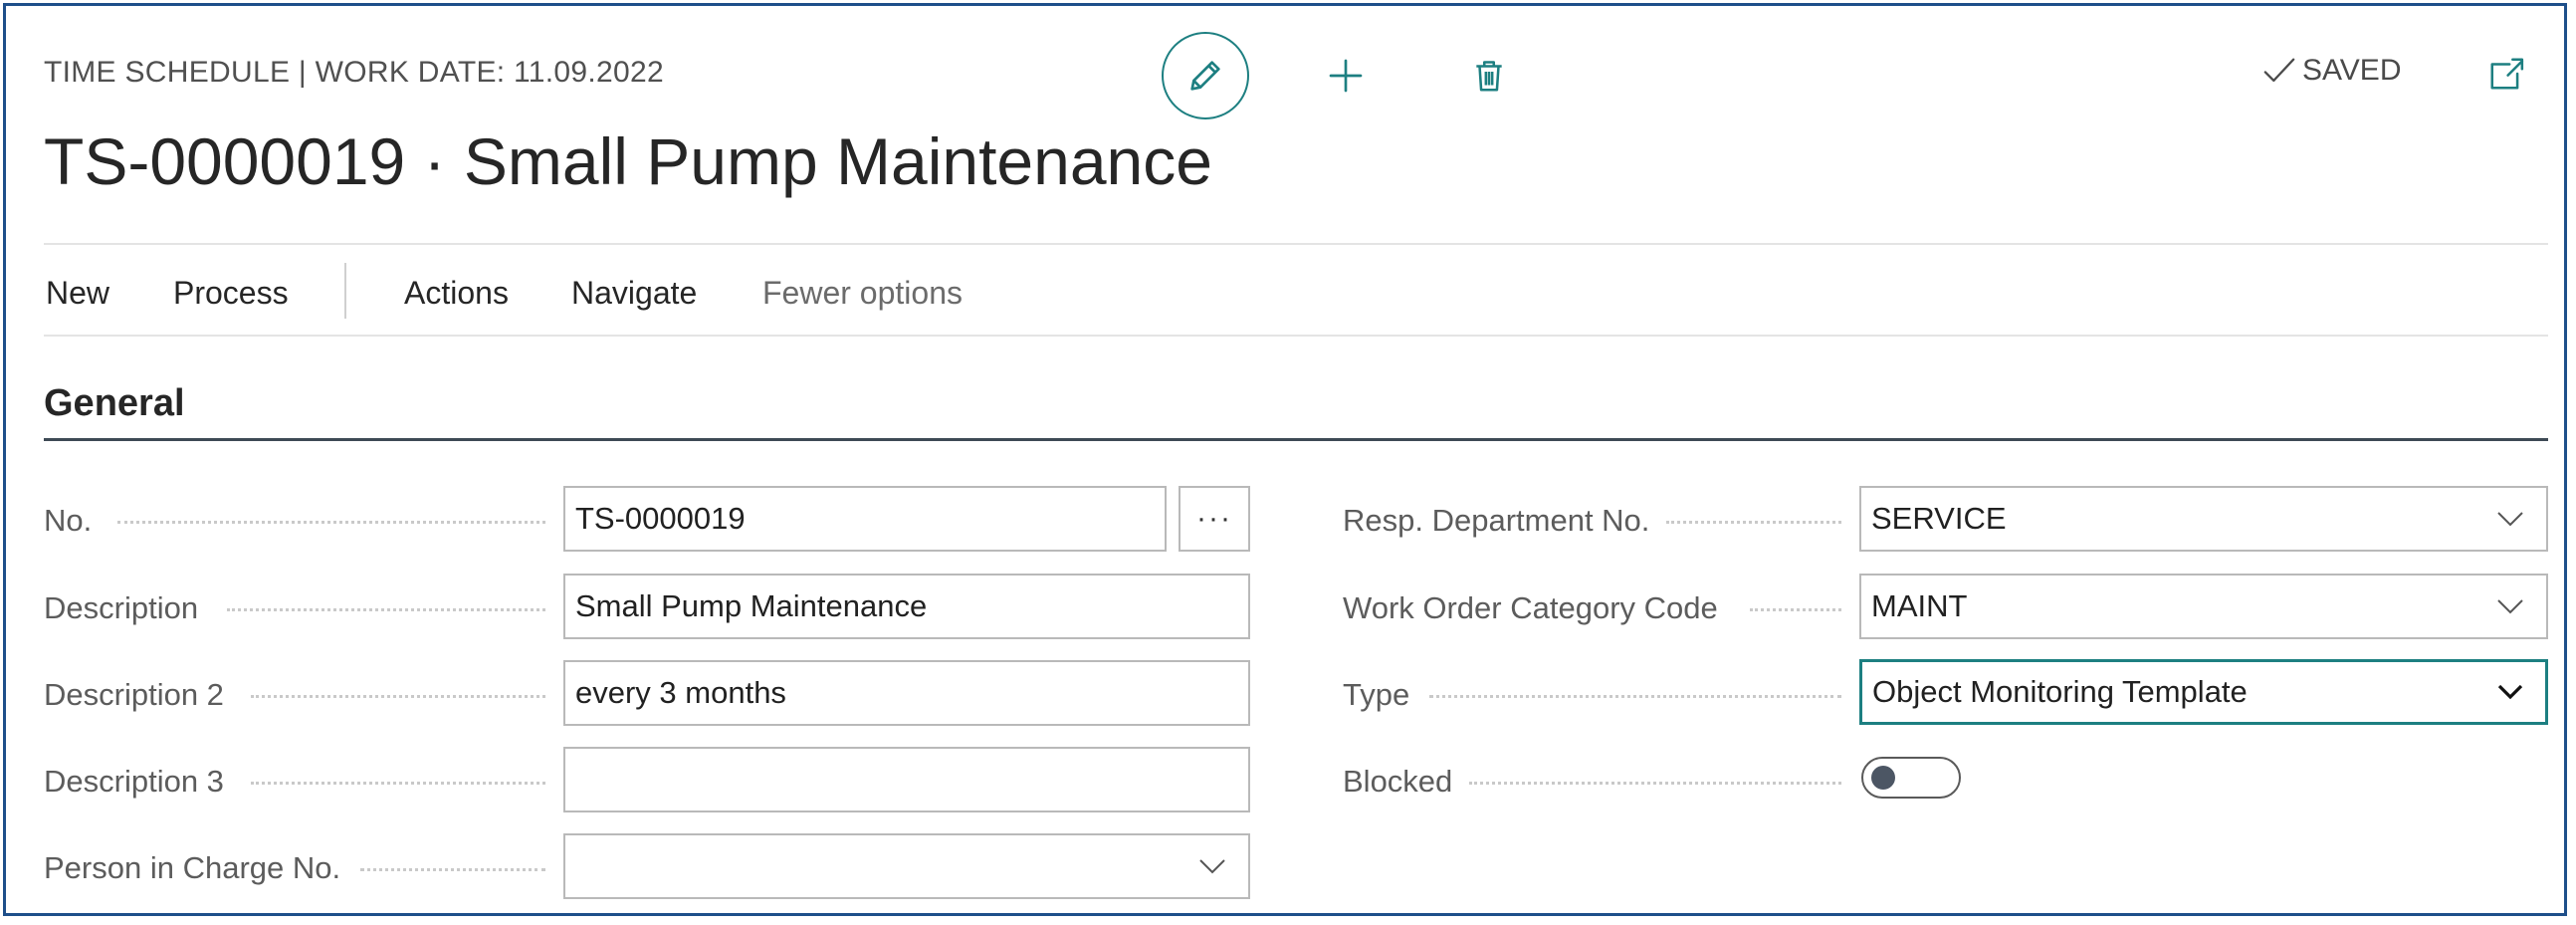  What do you see at coordinates (1296, 336) in the screenshot?
I see `action-bar-bottom-divider` at bounding box center [1296, 336].